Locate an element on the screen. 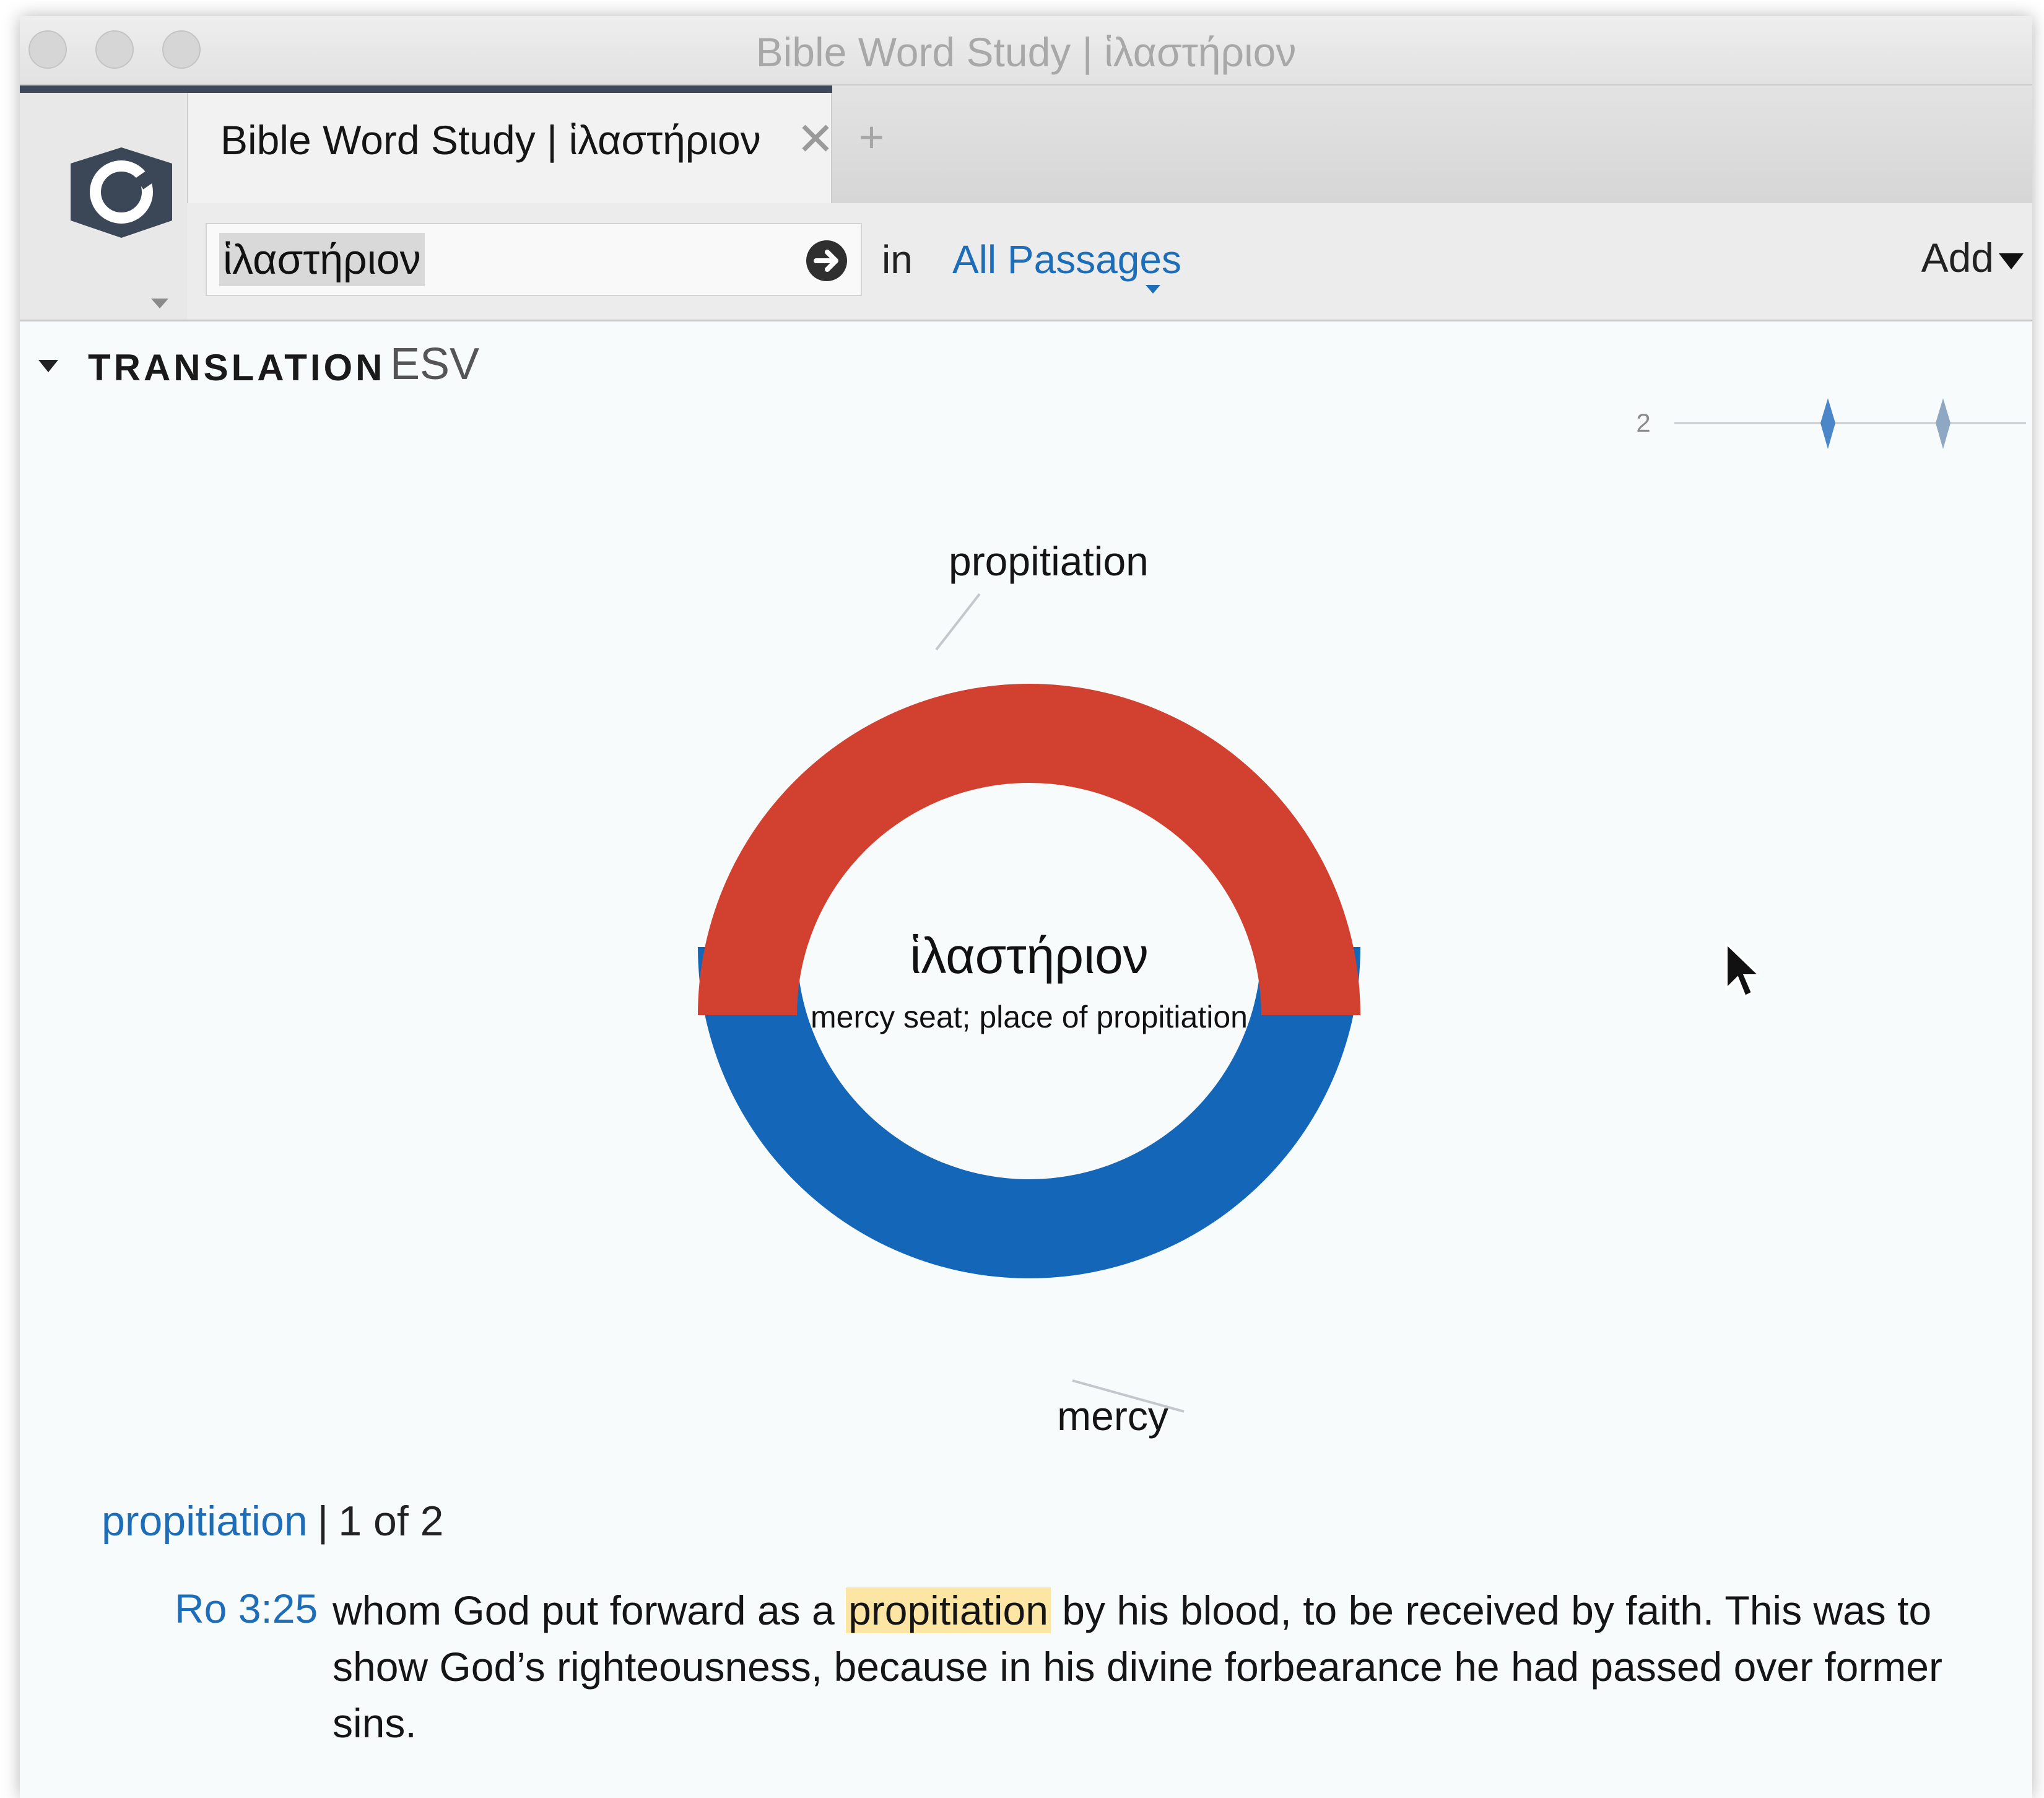 The width and height of the screenshot is (2044, 1798). minimap-count: 2 is located at coordinates (1643, 422).